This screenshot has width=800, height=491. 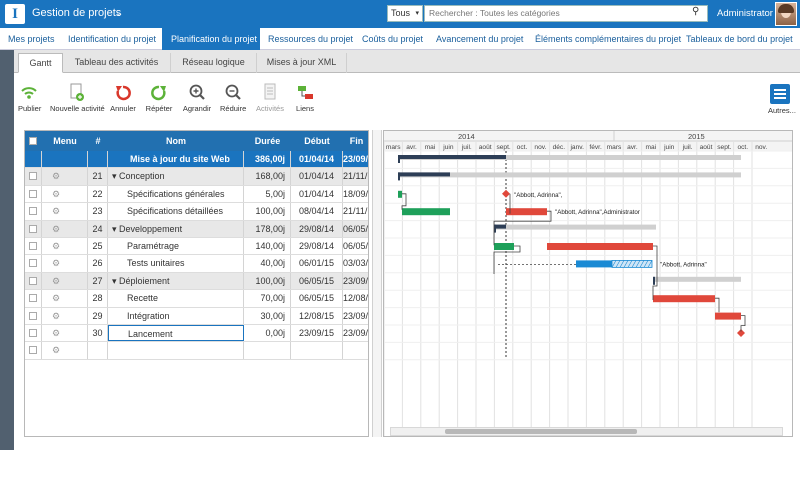 I want to click on cell-number: 27, so click(x=98, y=281).